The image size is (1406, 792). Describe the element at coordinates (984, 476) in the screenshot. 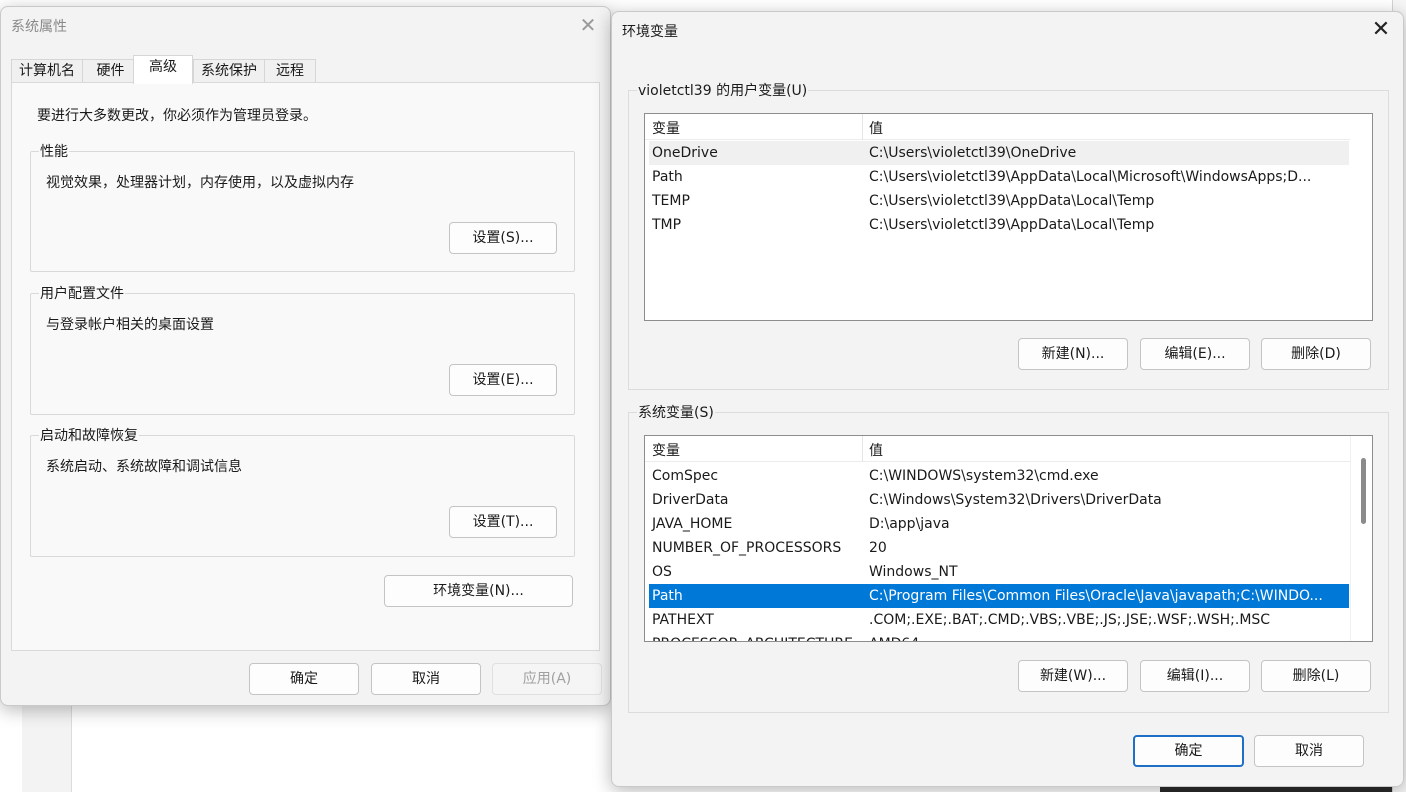

I see `variable-value: C:\WINDOWS\system32\cmd.exe` at that location.